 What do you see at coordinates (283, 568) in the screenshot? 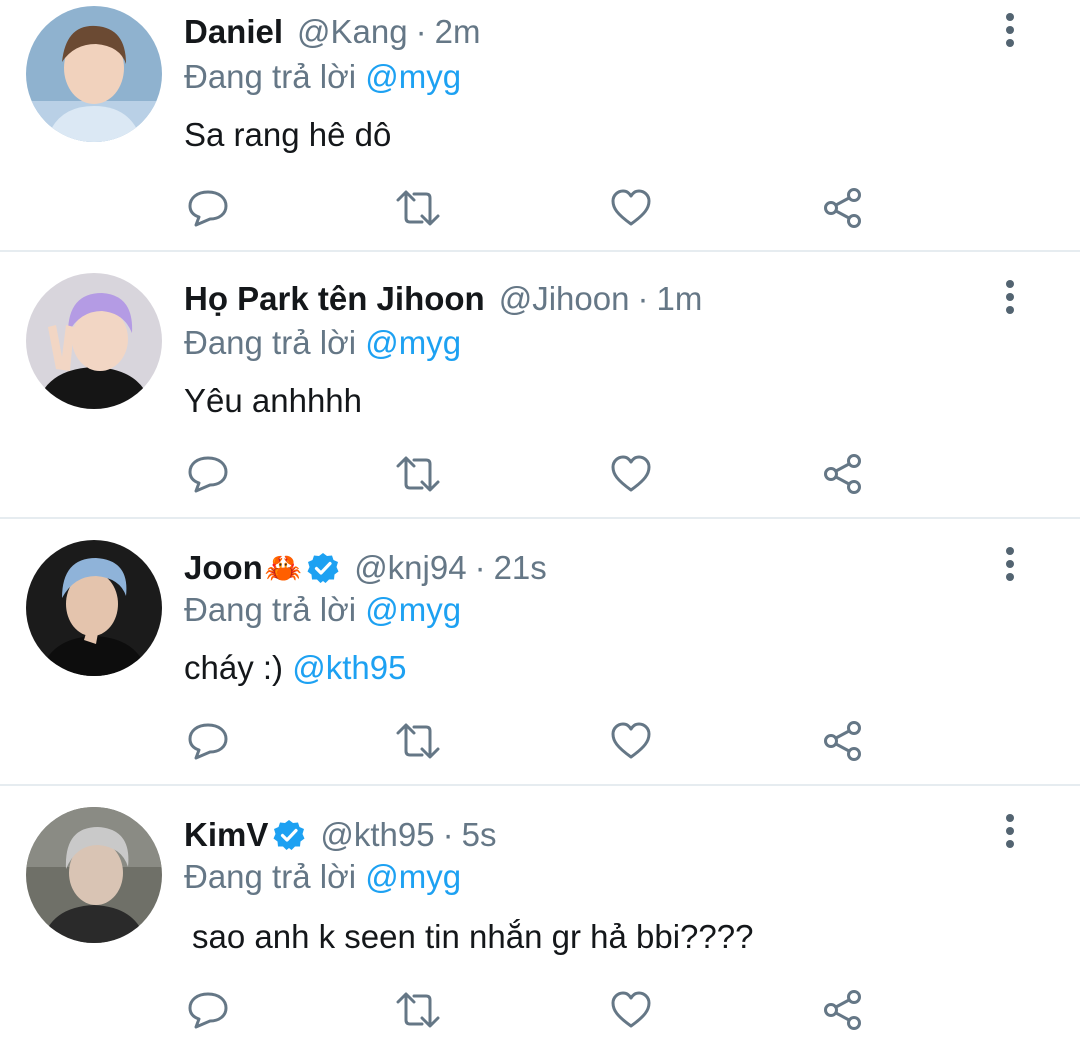
I see `crab-emoji: 🦀` at bounding box center [283, 568].